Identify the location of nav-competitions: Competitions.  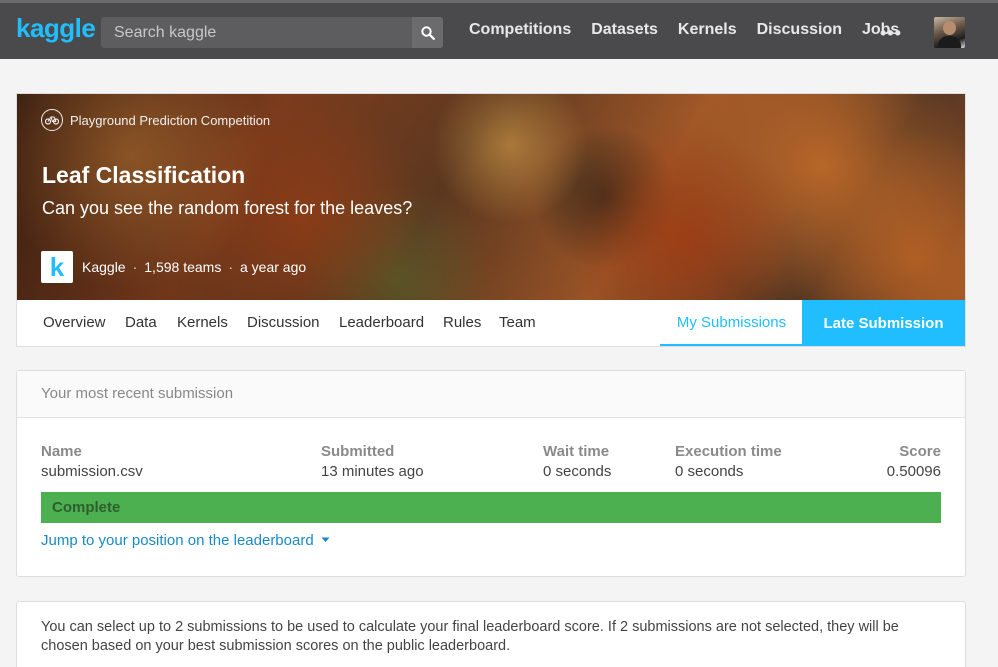
(520, 30).